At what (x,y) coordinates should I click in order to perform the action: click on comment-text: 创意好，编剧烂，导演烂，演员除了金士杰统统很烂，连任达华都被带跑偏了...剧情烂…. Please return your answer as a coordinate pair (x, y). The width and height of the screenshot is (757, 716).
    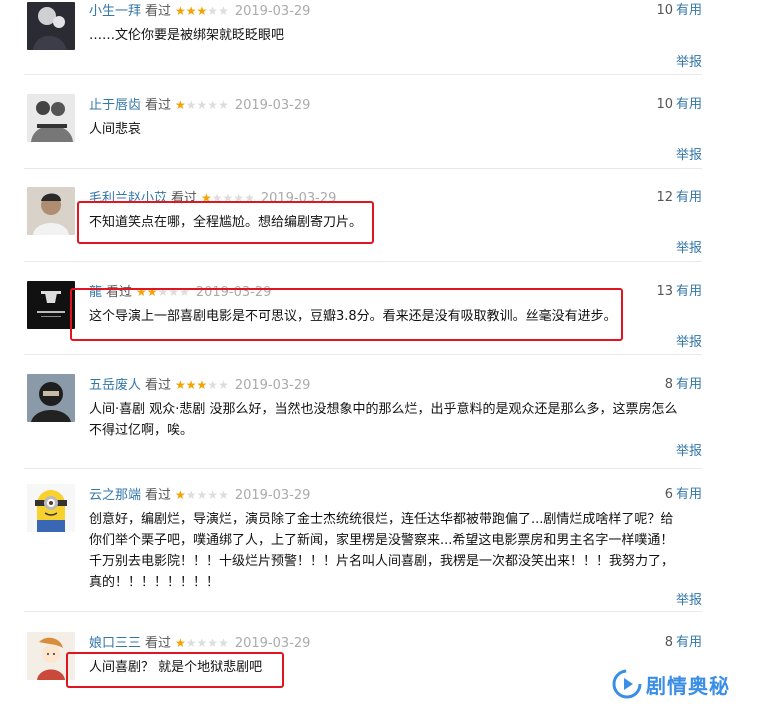
    Looking at the image, I should click on (382, 551).